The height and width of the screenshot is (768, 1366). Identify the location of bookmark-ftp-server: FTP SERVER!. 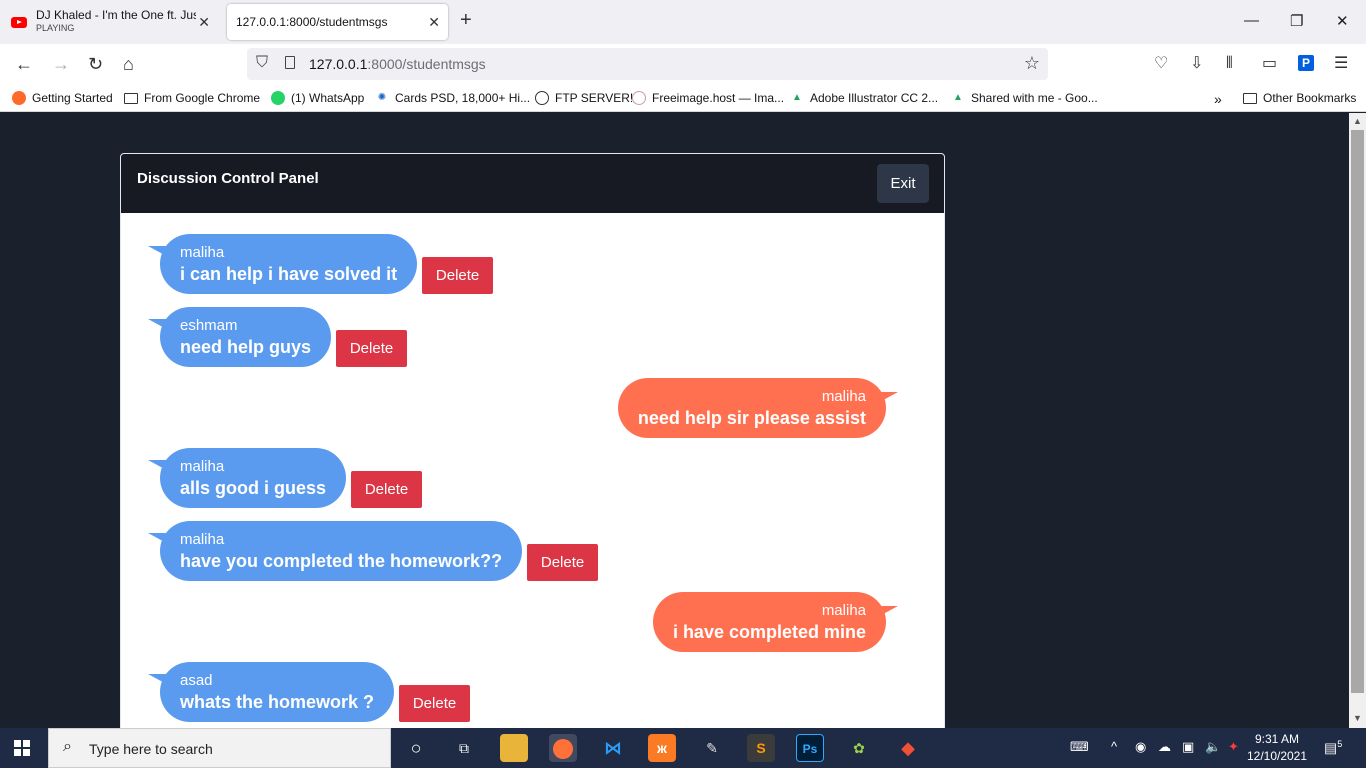
(584, 98).